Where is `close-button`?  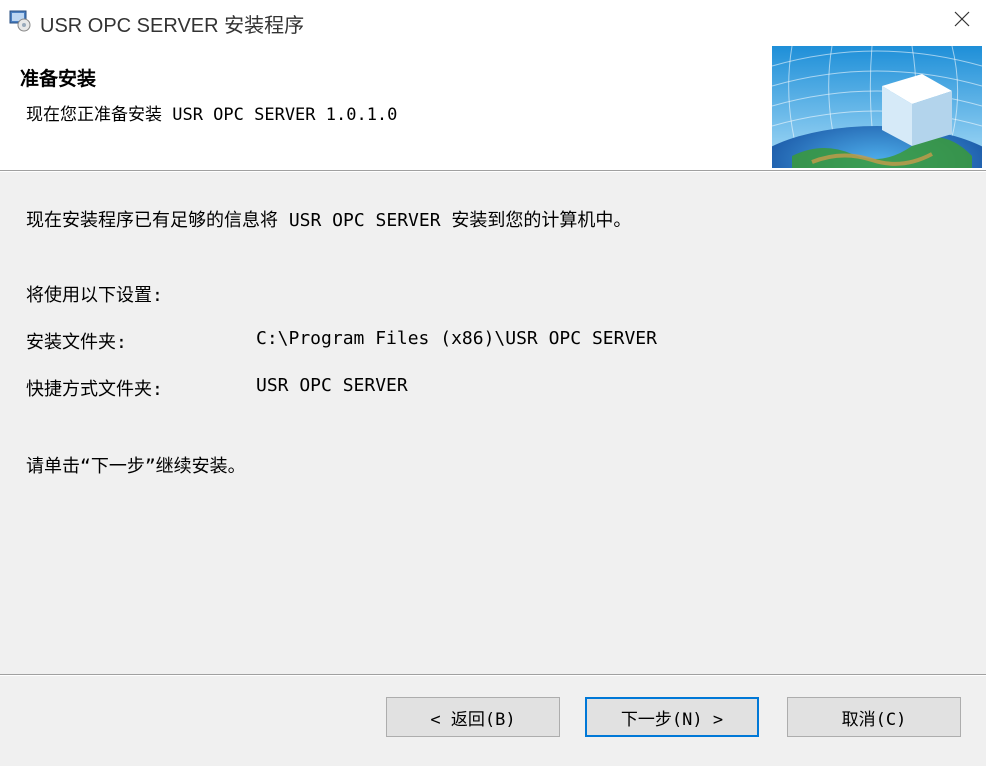
close-button is located at coordinates (962, 21).